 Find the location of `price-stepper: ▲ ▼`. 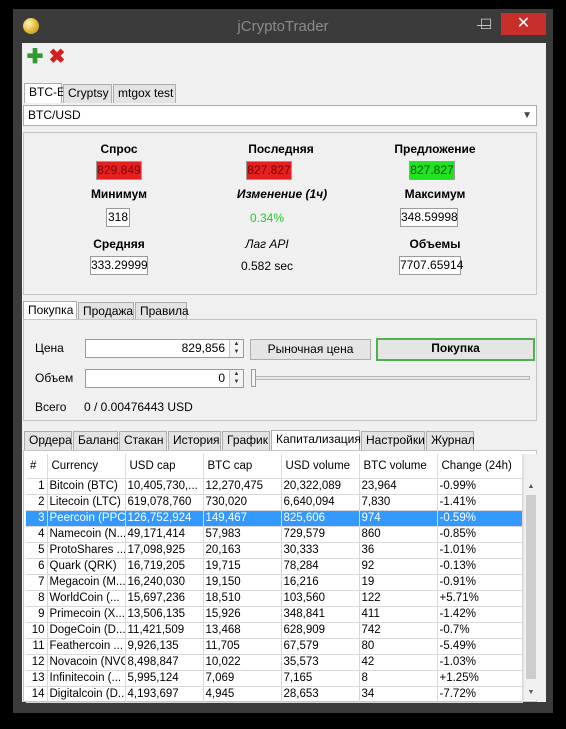

price-stepper: ▲ ▼ is located at coordinates (236, 348).